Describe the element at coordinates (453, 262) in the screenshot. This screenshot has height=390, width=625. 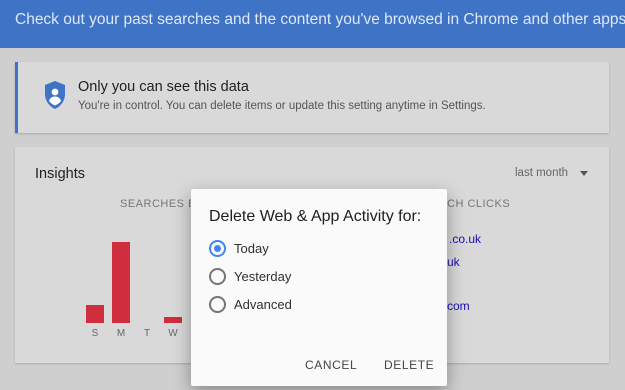
I see `site-link-2: uk` at that location.